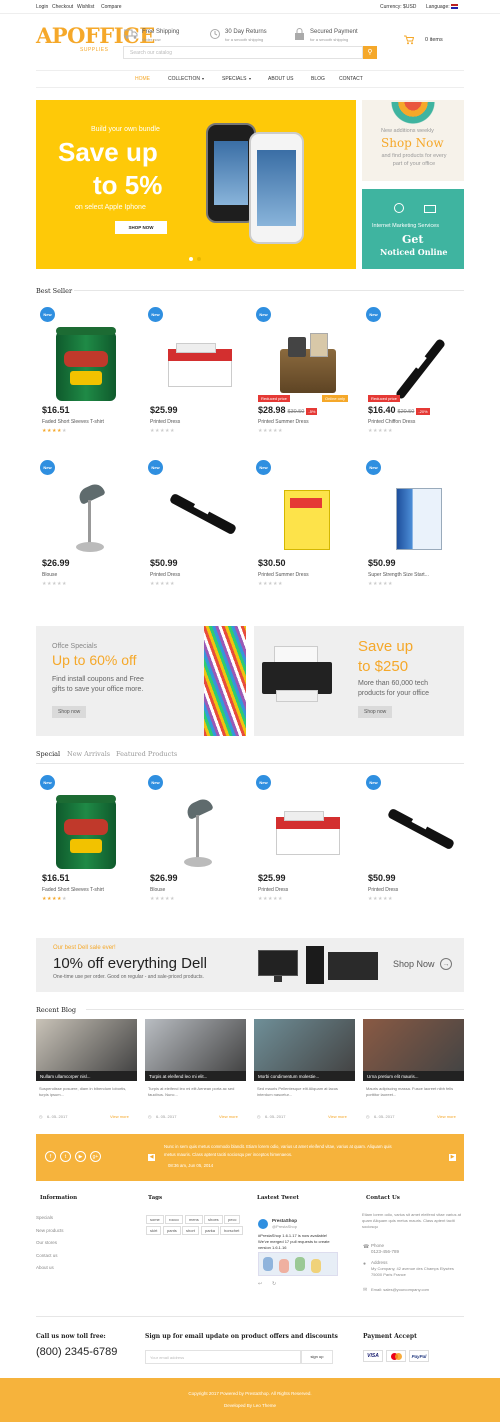  Describe the element at coordinates (146, 754) in the screenshot. I see `tab-featured: Featured Products` at that location.